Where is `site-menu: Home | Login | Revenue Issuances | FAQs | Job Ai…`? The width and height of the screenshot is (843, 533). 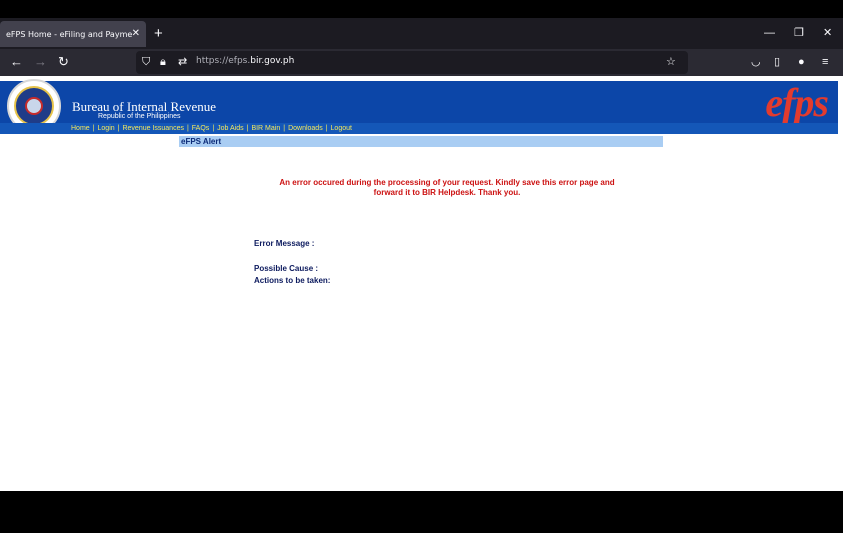
site-menu: Home | Login | Revenue Issuances | FAQs | Job Ai… is located at coordinates (419, 128).